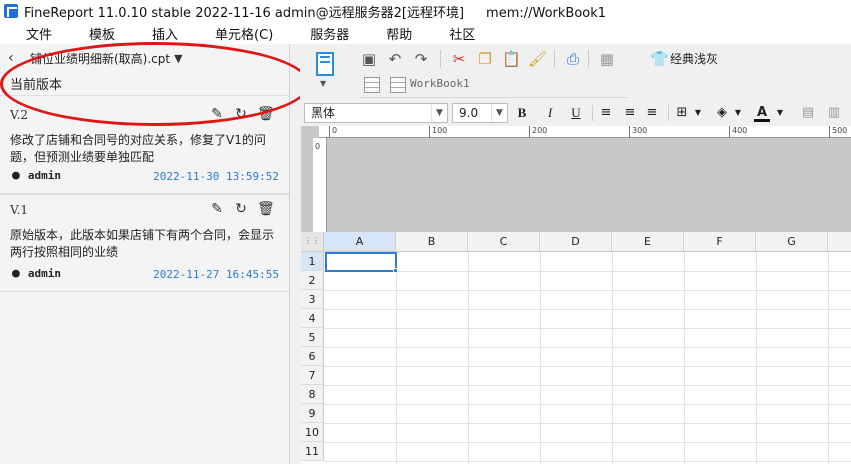 The width and height of the screenshot is (851, 464). What do you see at coordinates (485, 59) in the screenshot?
I see `copy-icon: ❐` at bounding box center [485, 59].